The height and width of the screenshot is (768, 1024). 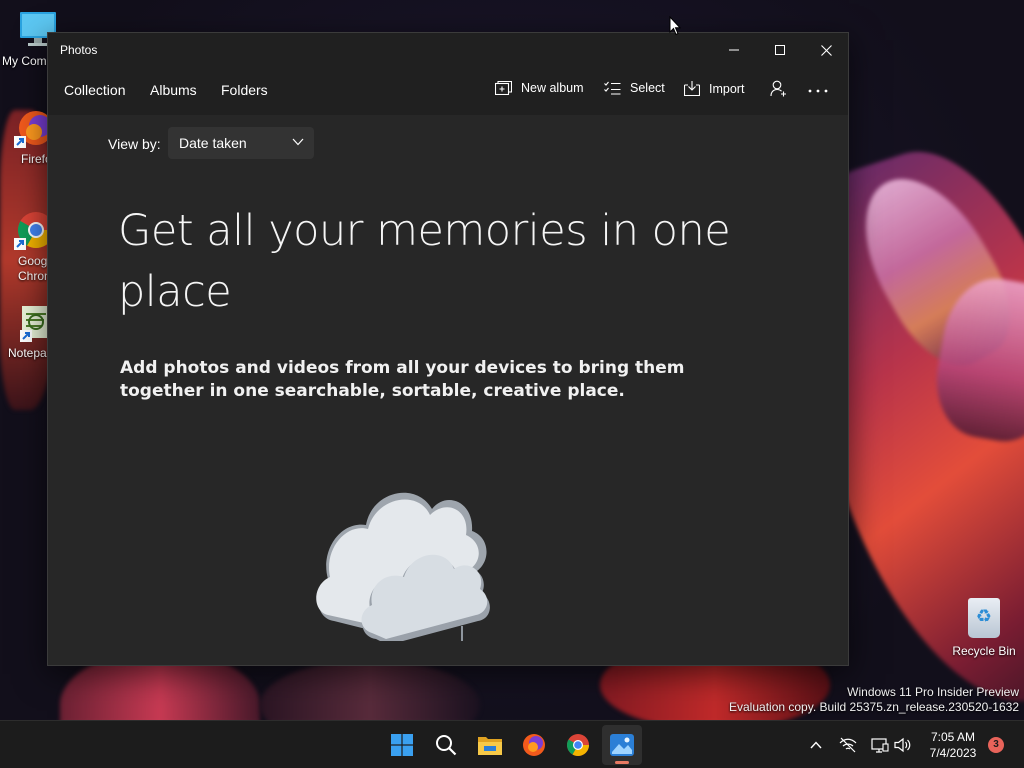 What do you see at coordinates (213, 143) in the screenshot?
I see `view-by-selected: Date taken` at bounding box center [213, 143].